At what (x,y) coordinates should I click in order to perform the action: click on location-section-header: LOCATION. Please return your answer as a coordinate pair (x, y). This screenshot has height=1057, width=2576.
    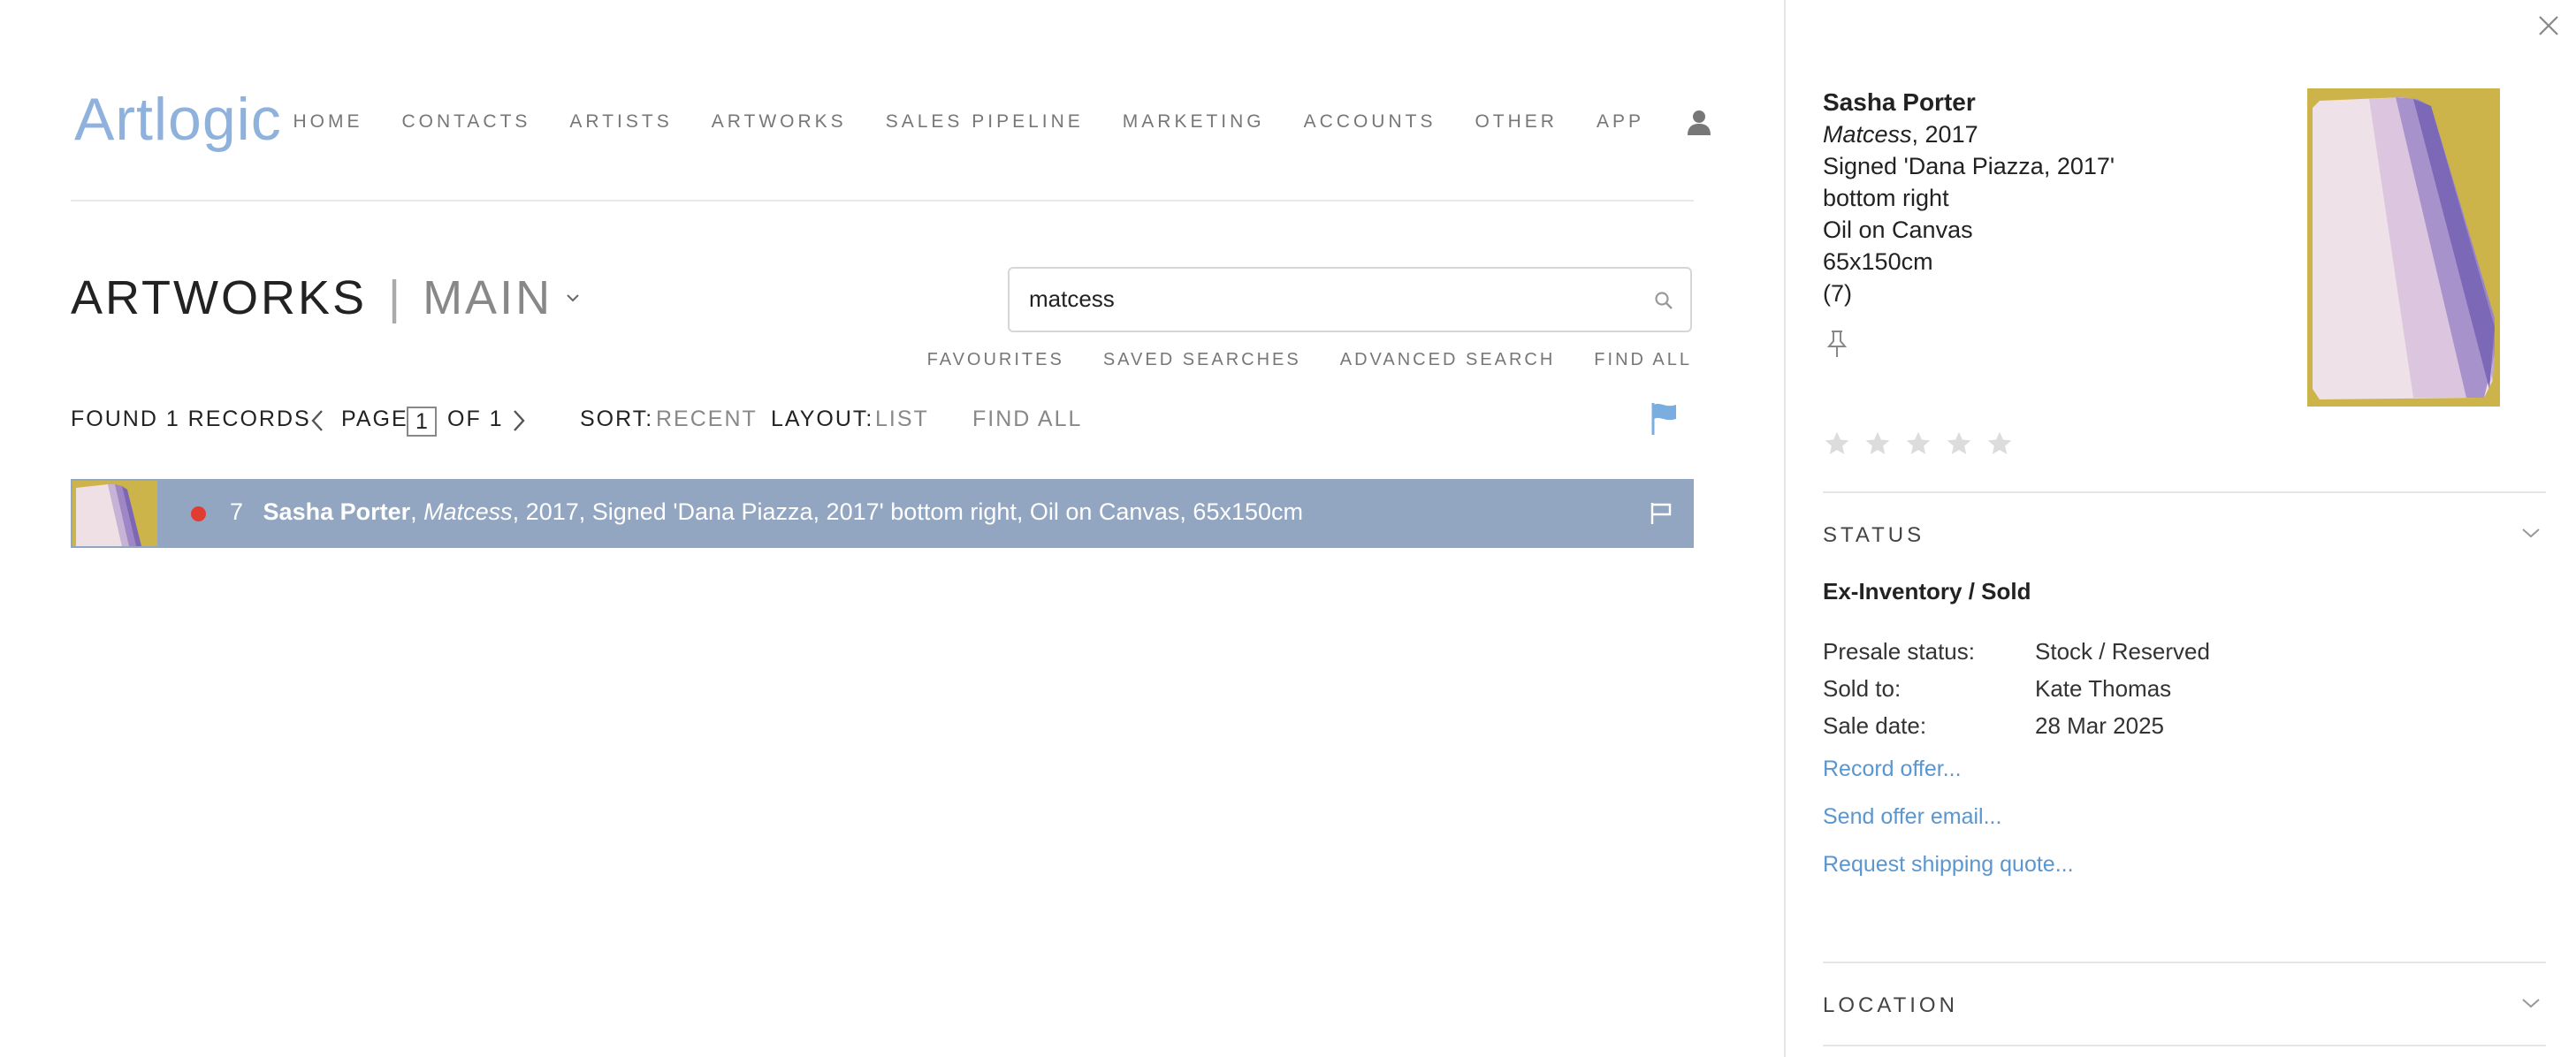
    Looking at the image, I should click on (1890, 1005).